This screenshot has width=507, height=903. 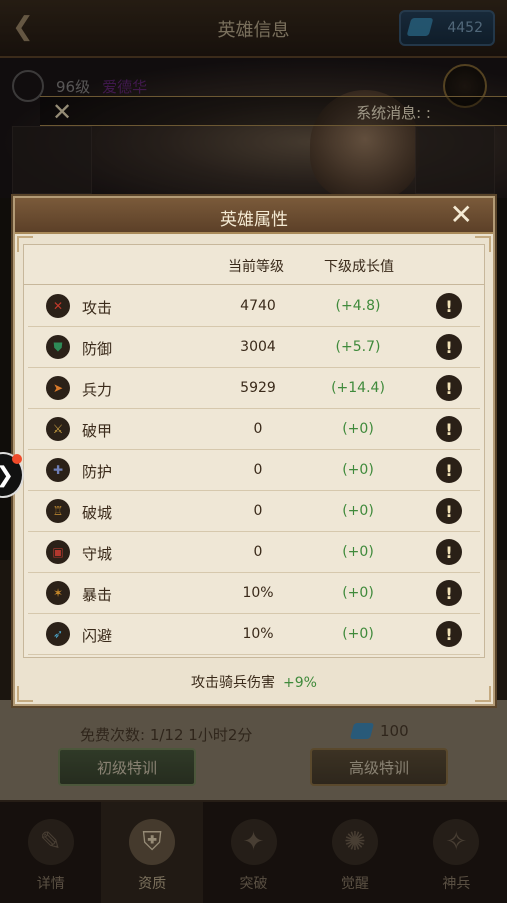 I want to click on close-icon: ✕, so click(x=461, y=215).